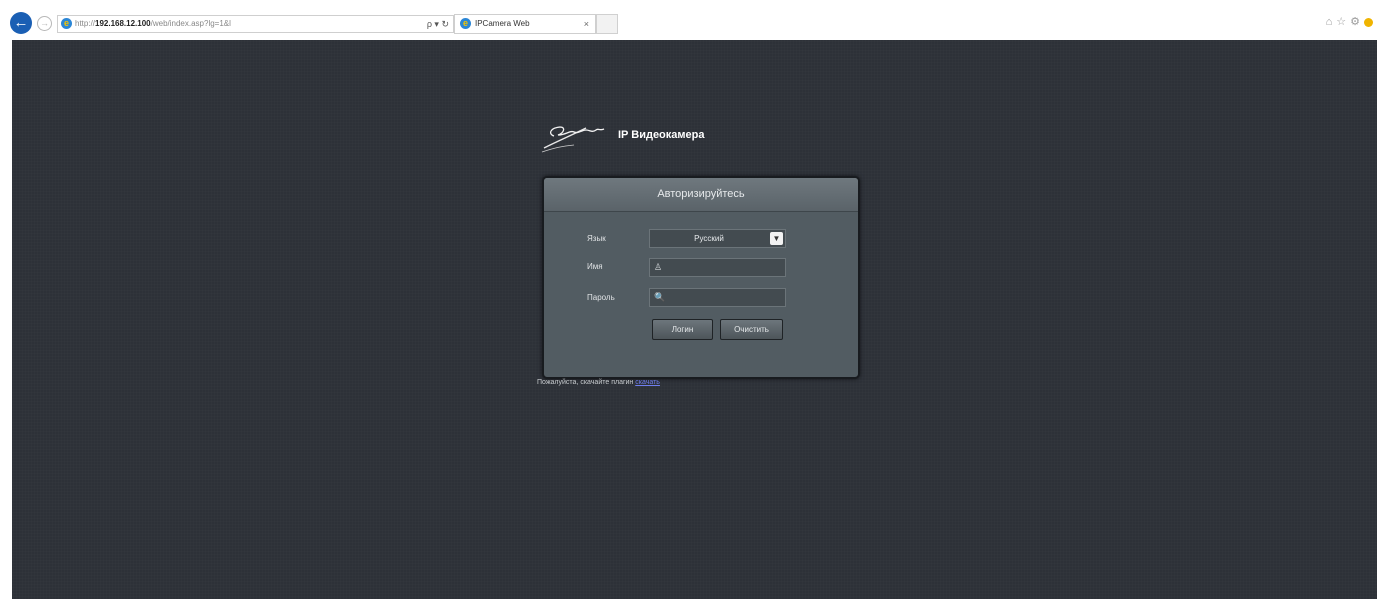  What do you see at coordinates (717, 297) in the screenshot?
I see `password-input: 🔍` at bounding box center [717, 297].